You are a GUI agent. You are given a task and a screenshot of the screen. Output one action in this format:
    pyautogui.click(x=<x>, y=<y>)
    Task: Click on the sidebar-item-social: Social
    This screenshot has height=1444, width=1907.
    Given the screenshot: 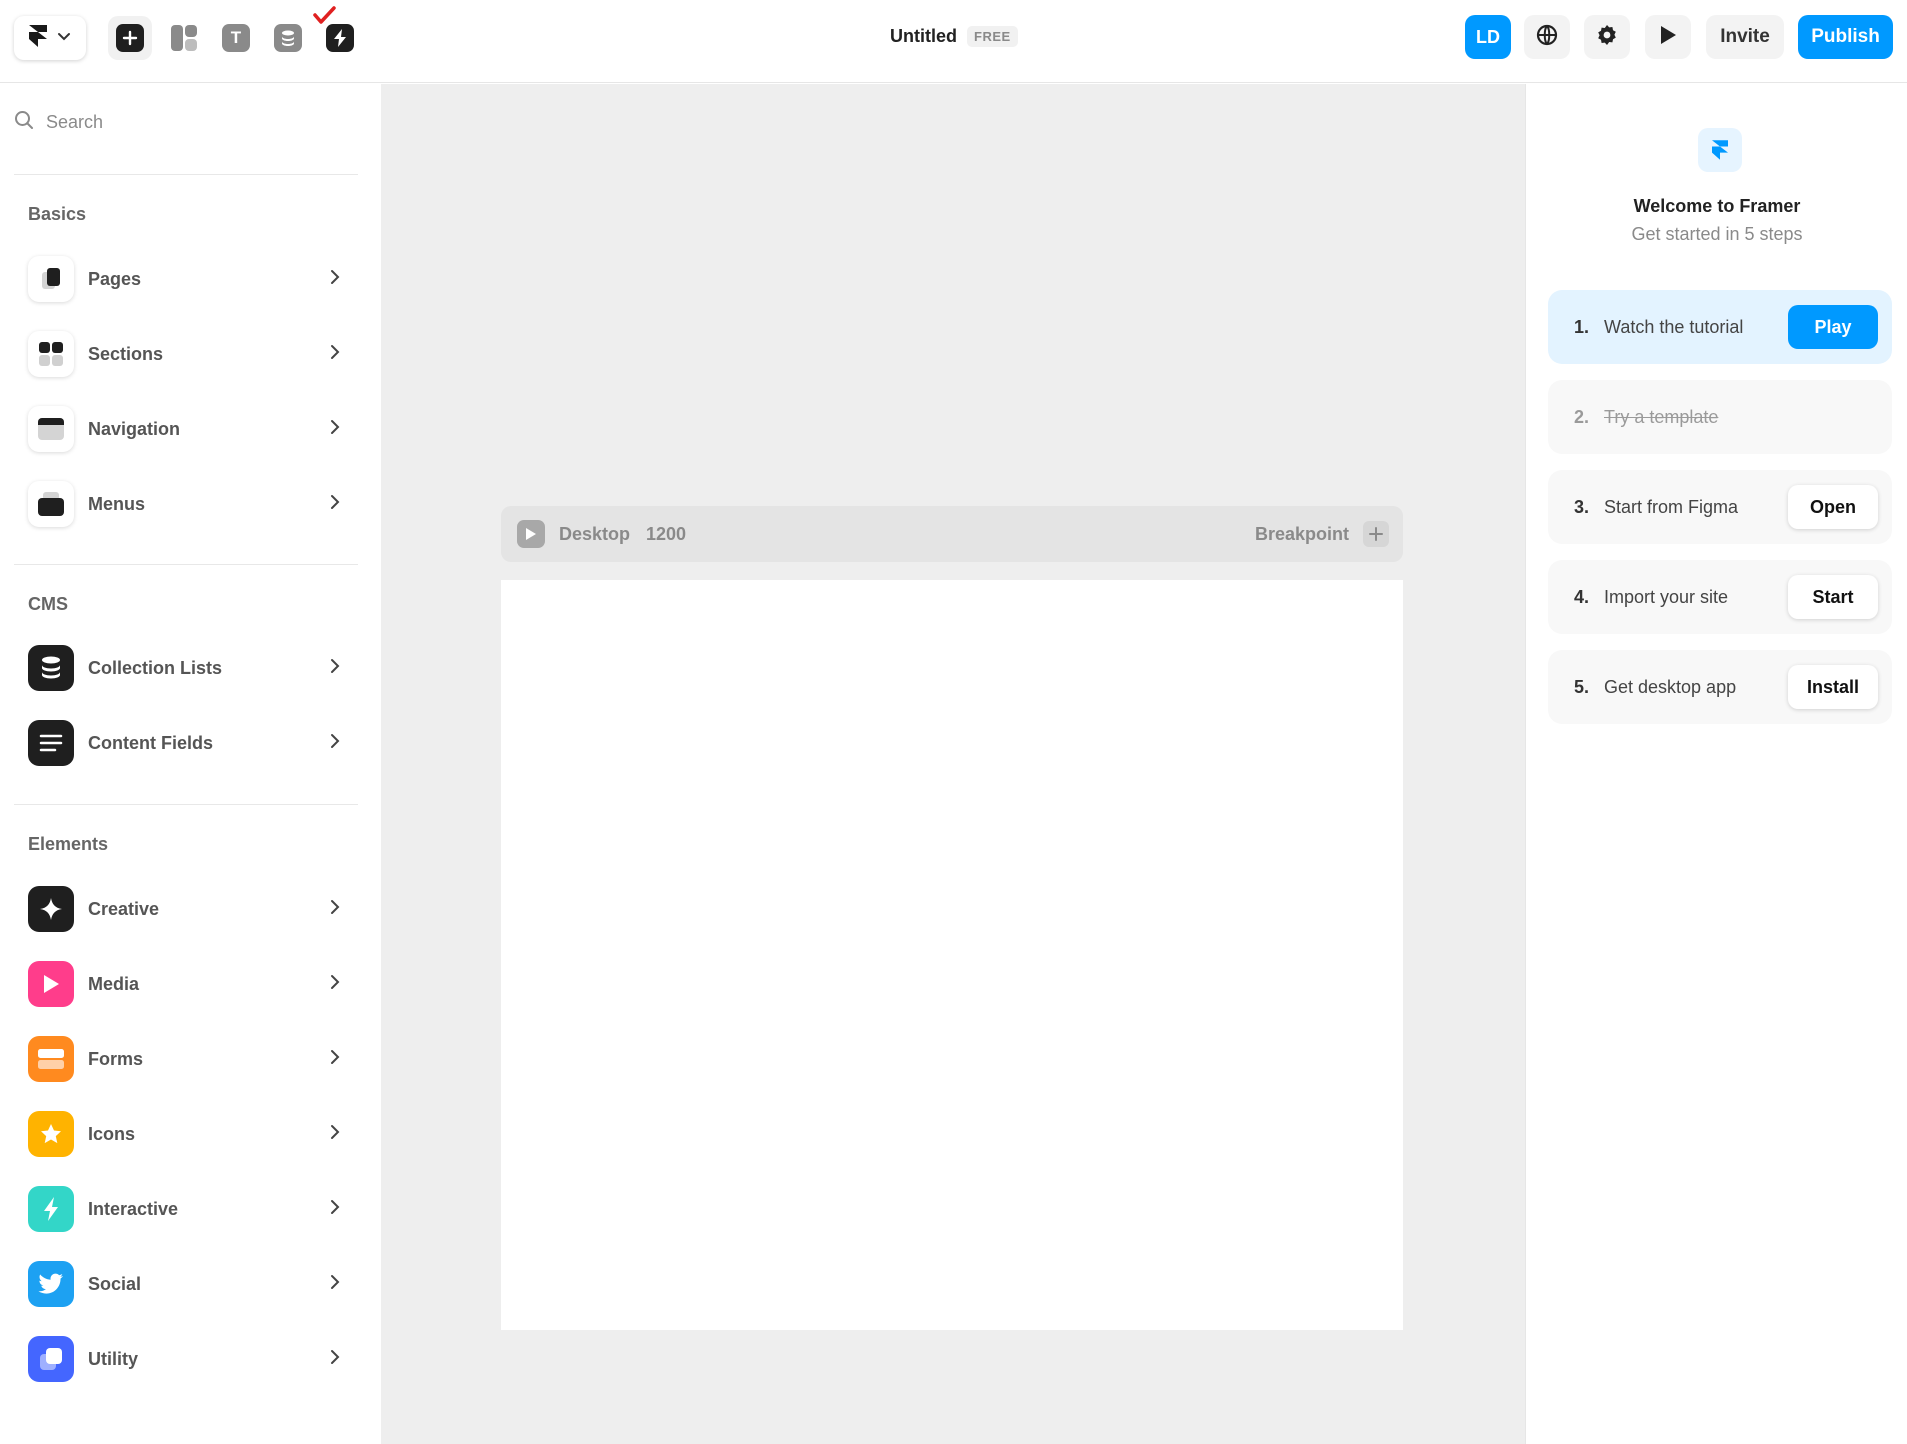 What is the action you would take?
    pyautogui.click(x=184, y=1284)
    